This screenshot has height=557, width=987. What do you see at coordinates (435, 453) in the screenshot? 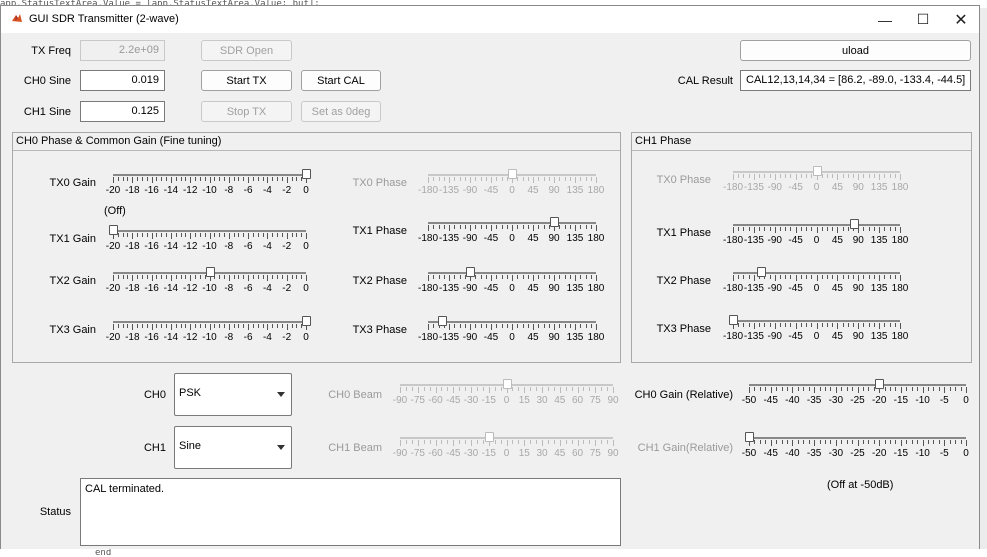
I see `ch1-beam-slider-tick-label: -60` at bounding box center [435, 453].